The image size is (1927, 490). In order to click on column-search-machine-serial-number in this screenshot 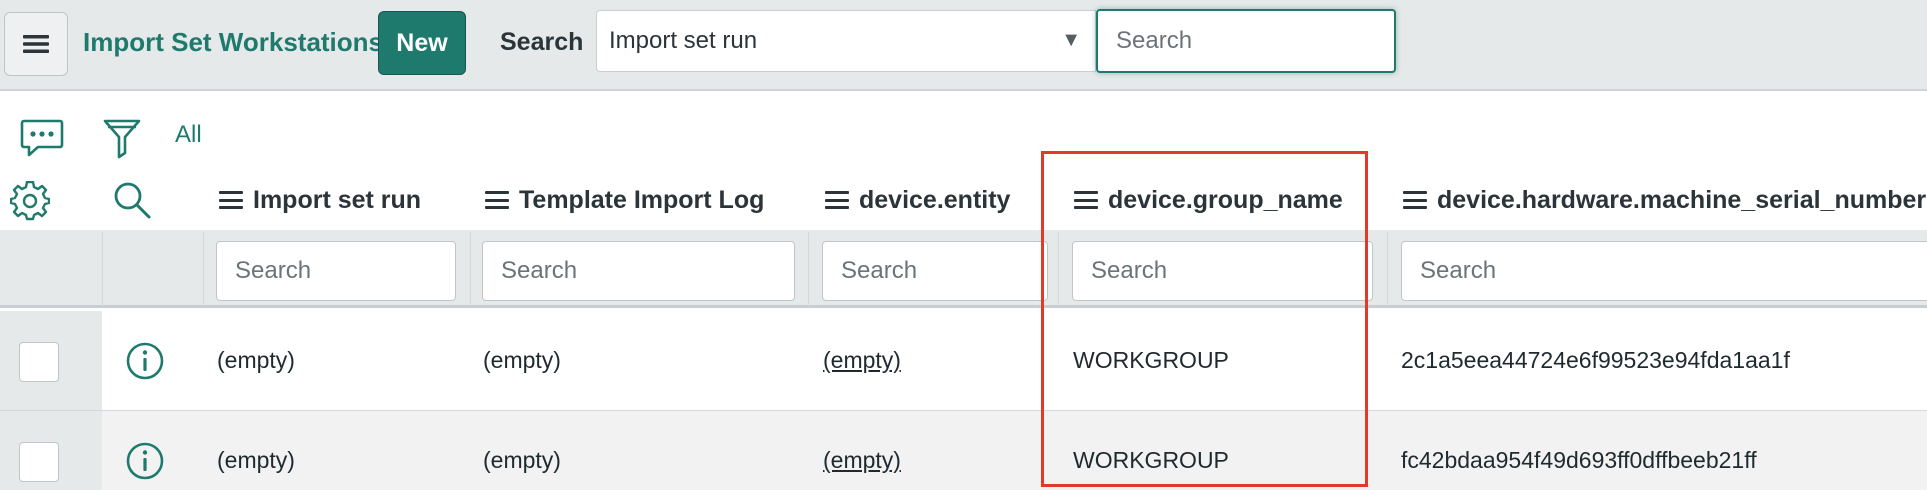, I will do `click(1664, 271)`.